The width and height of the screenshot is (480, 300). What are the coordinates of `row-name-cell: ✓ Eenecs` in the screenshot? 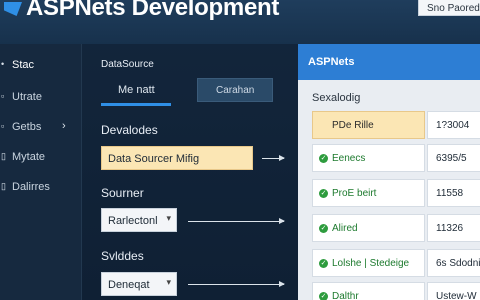 It's located at (368, 158).